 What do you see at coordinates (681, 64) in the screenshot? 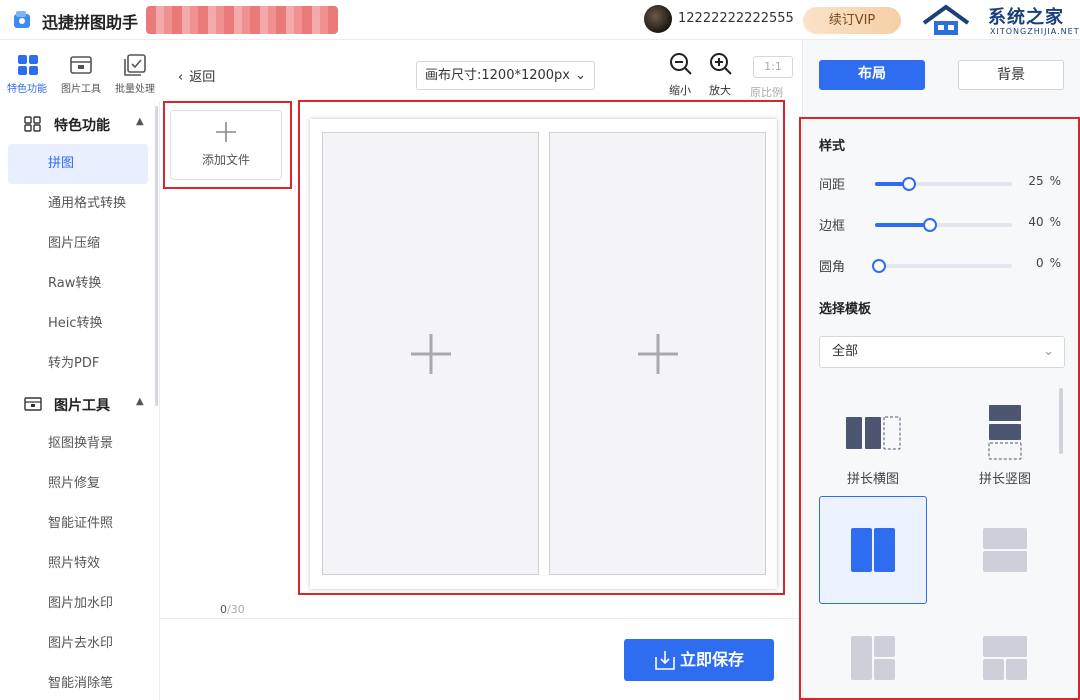
I see `zoom-out-icon` at bounding box center [681, 64].